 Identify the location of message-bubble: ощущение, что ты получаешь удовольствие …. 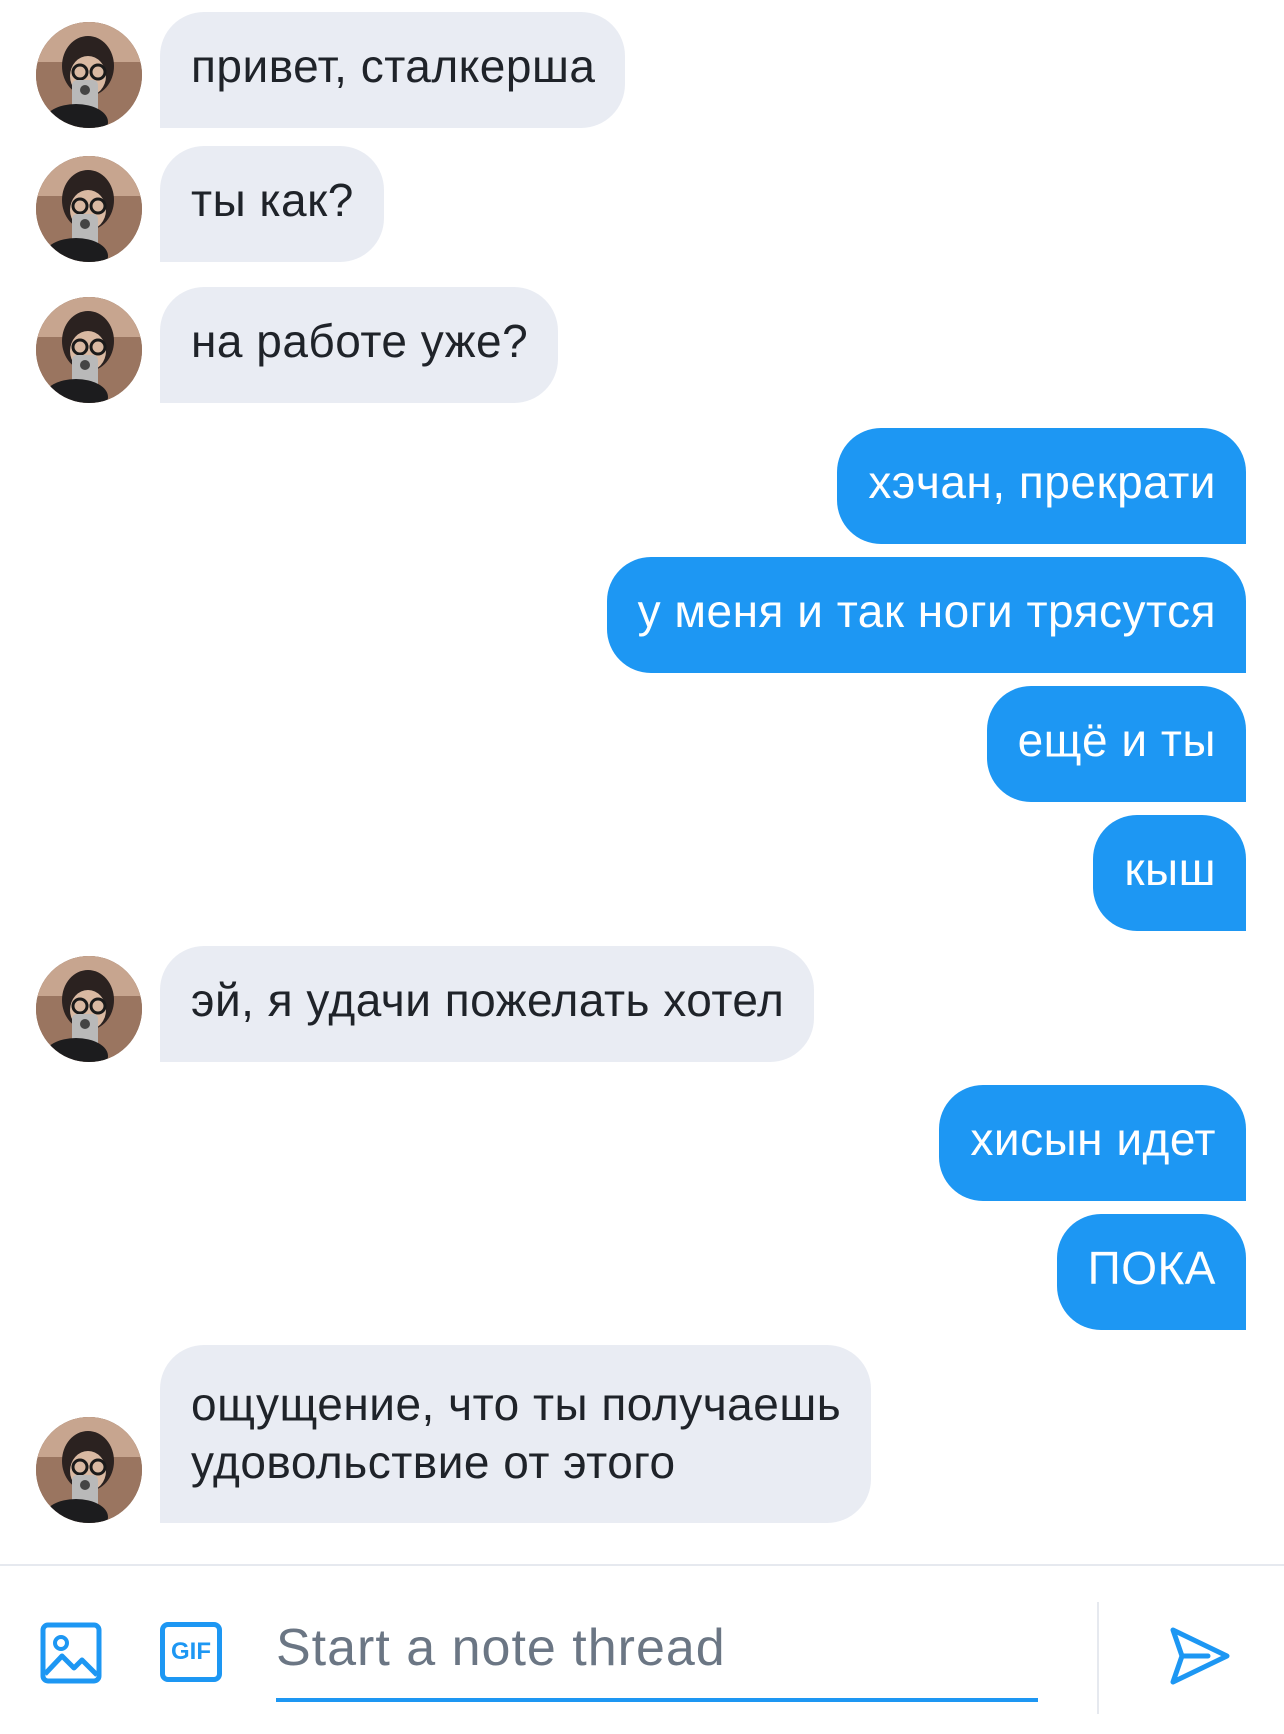
(516, 1434).